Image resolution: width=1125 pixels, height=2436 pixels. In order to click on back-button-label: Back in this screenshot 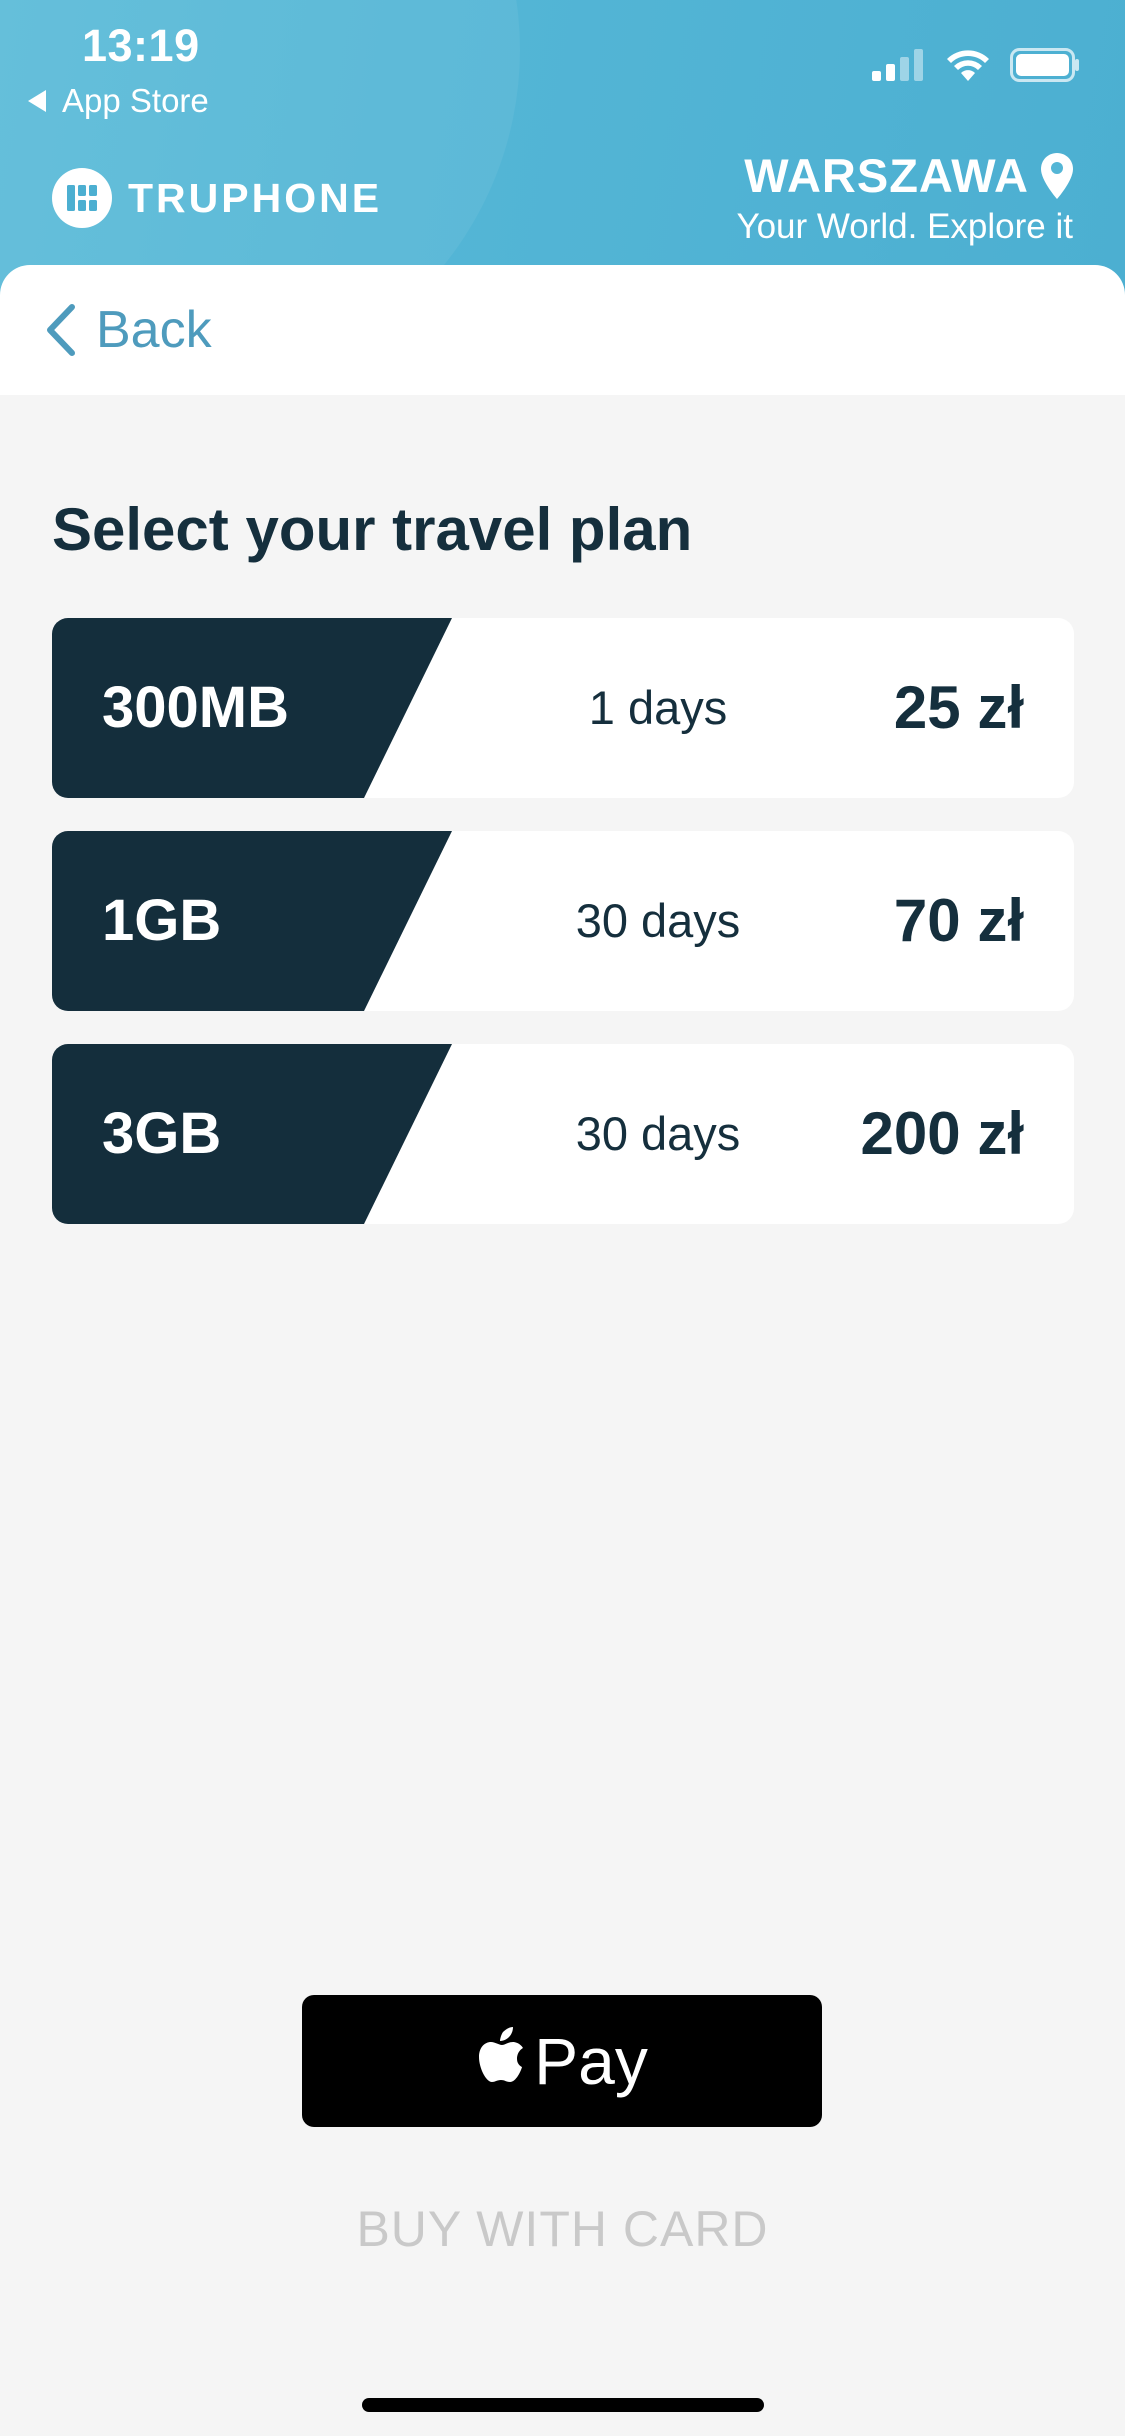, I will do `click(154, 330)`.